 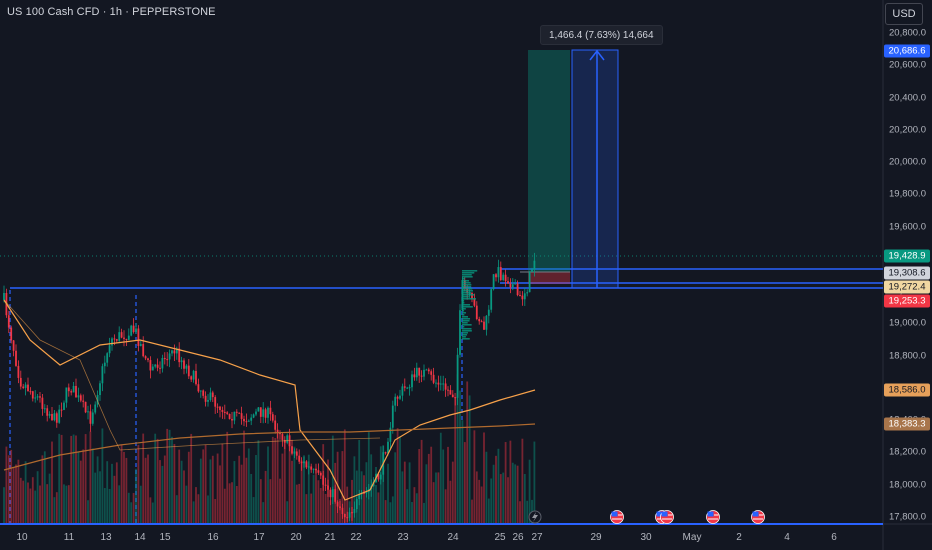 I want to click on price-tick-label: 17,800.0, so click(x=907, y=517).